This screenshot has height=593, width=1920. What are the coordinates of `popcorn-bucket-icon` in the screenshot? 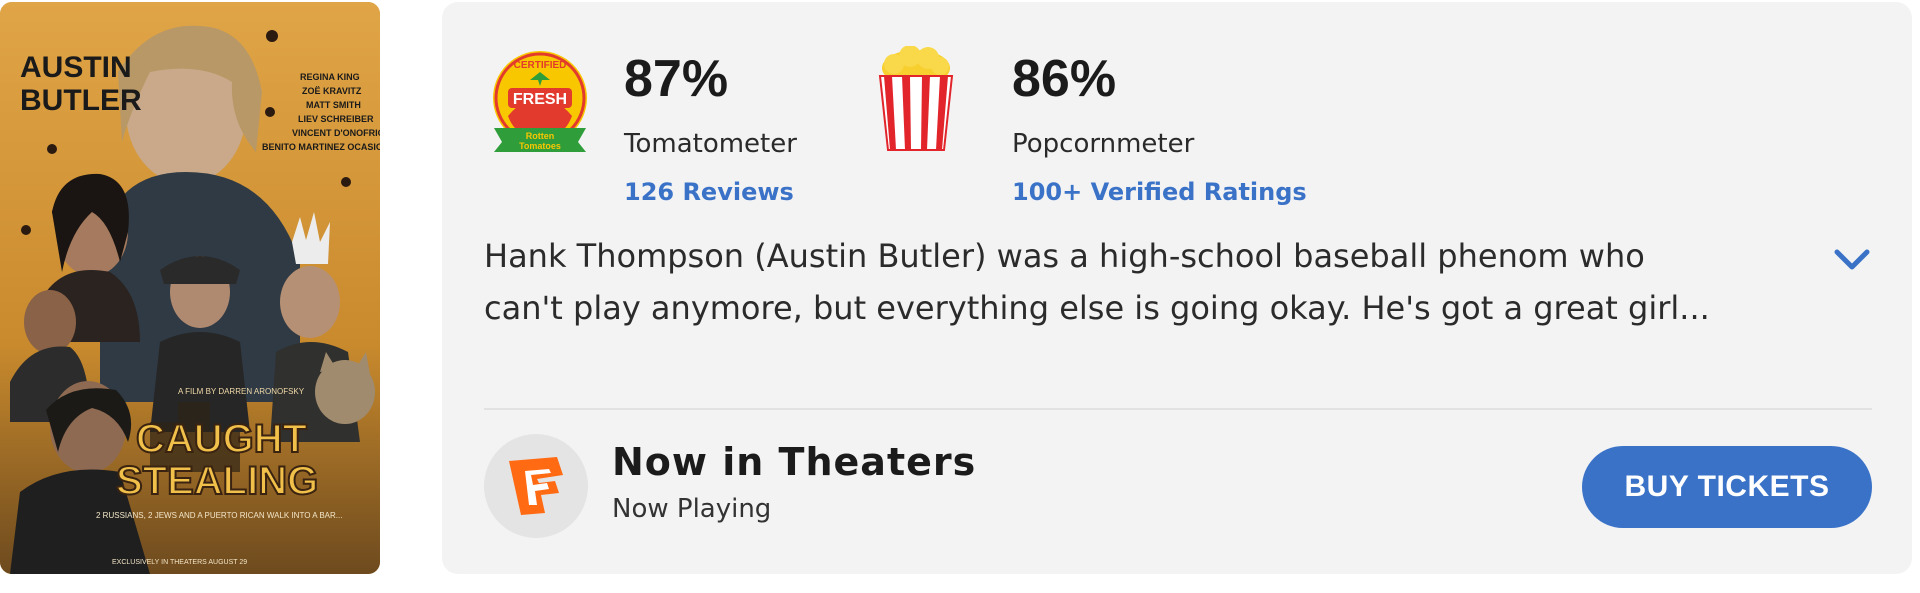 It's located at (916, 99).